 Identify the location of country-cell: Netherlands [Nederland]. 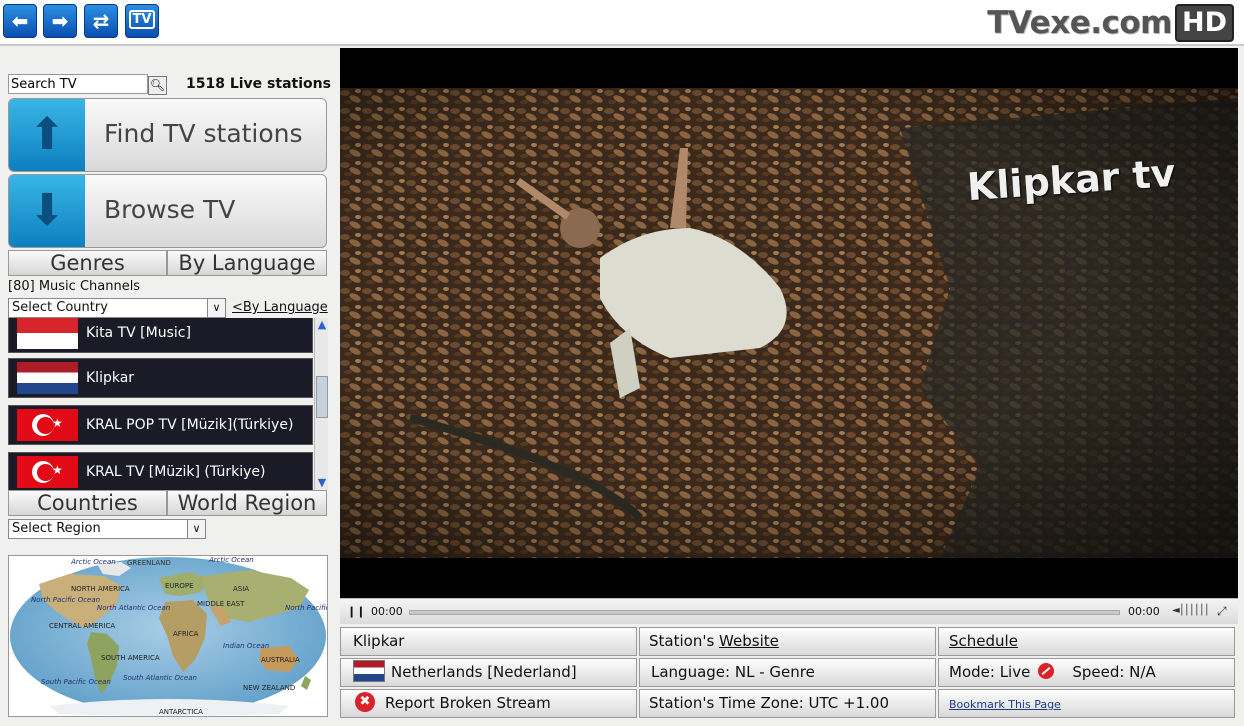
(488, 672).